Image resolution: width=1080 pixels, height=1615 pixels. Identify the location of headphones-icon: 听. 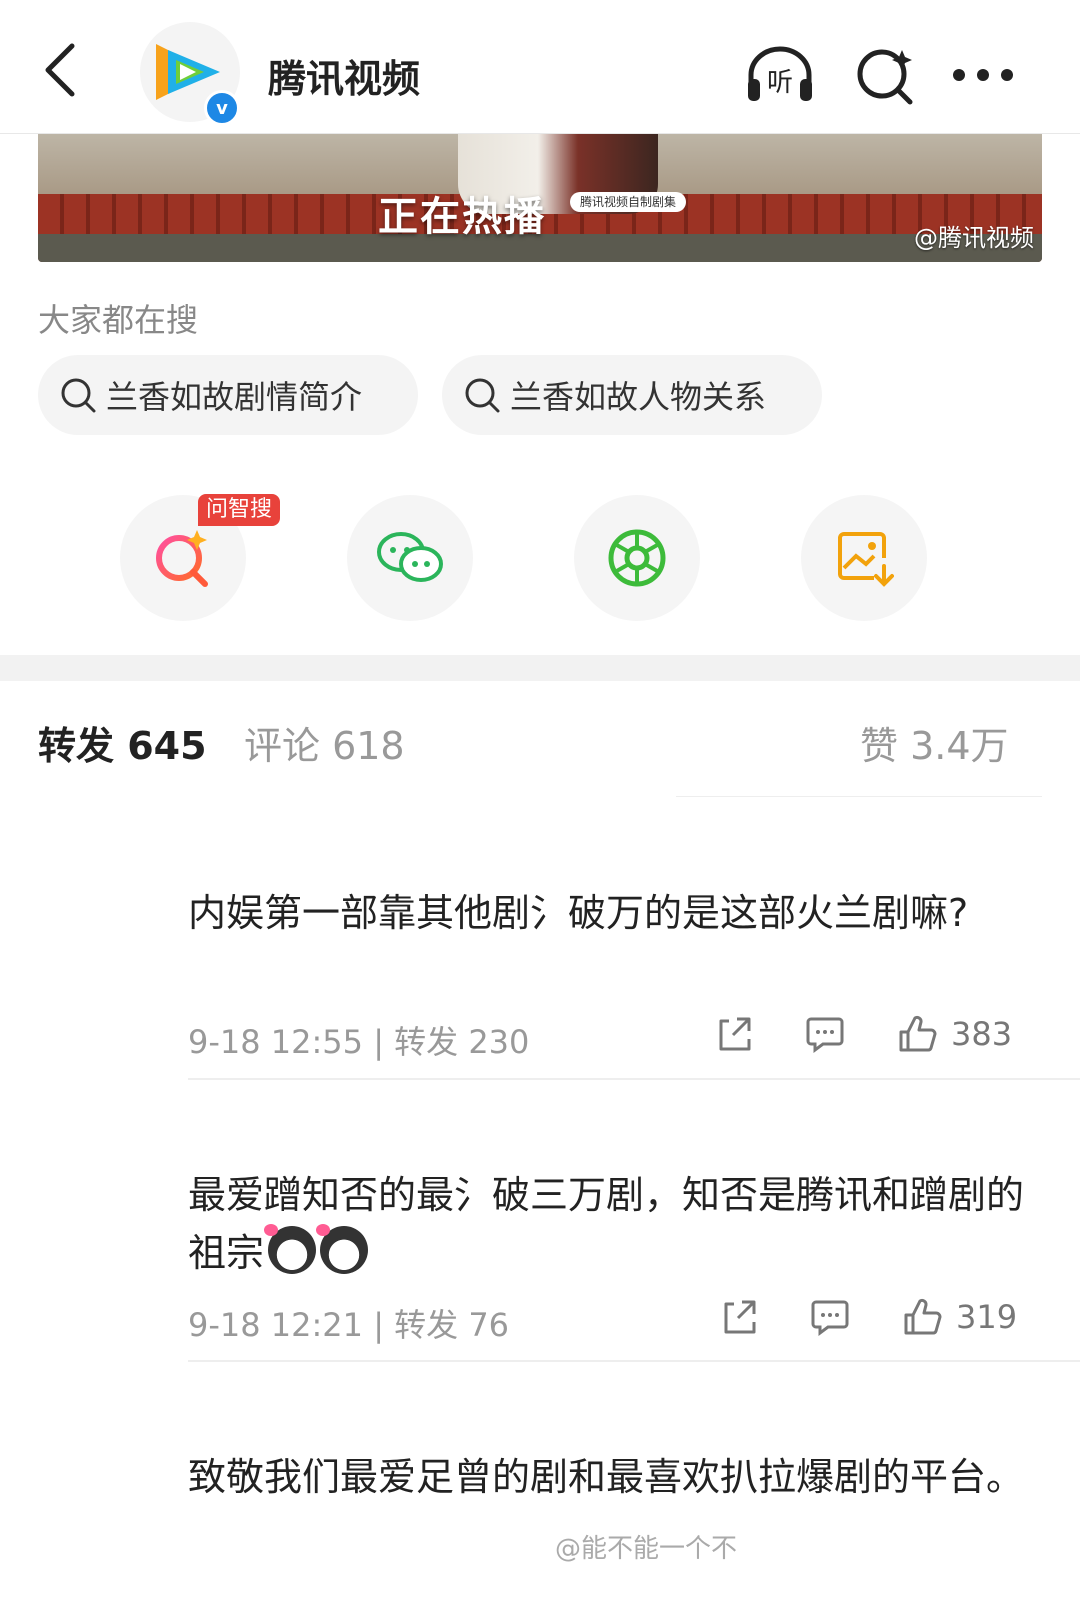
(780, 73).